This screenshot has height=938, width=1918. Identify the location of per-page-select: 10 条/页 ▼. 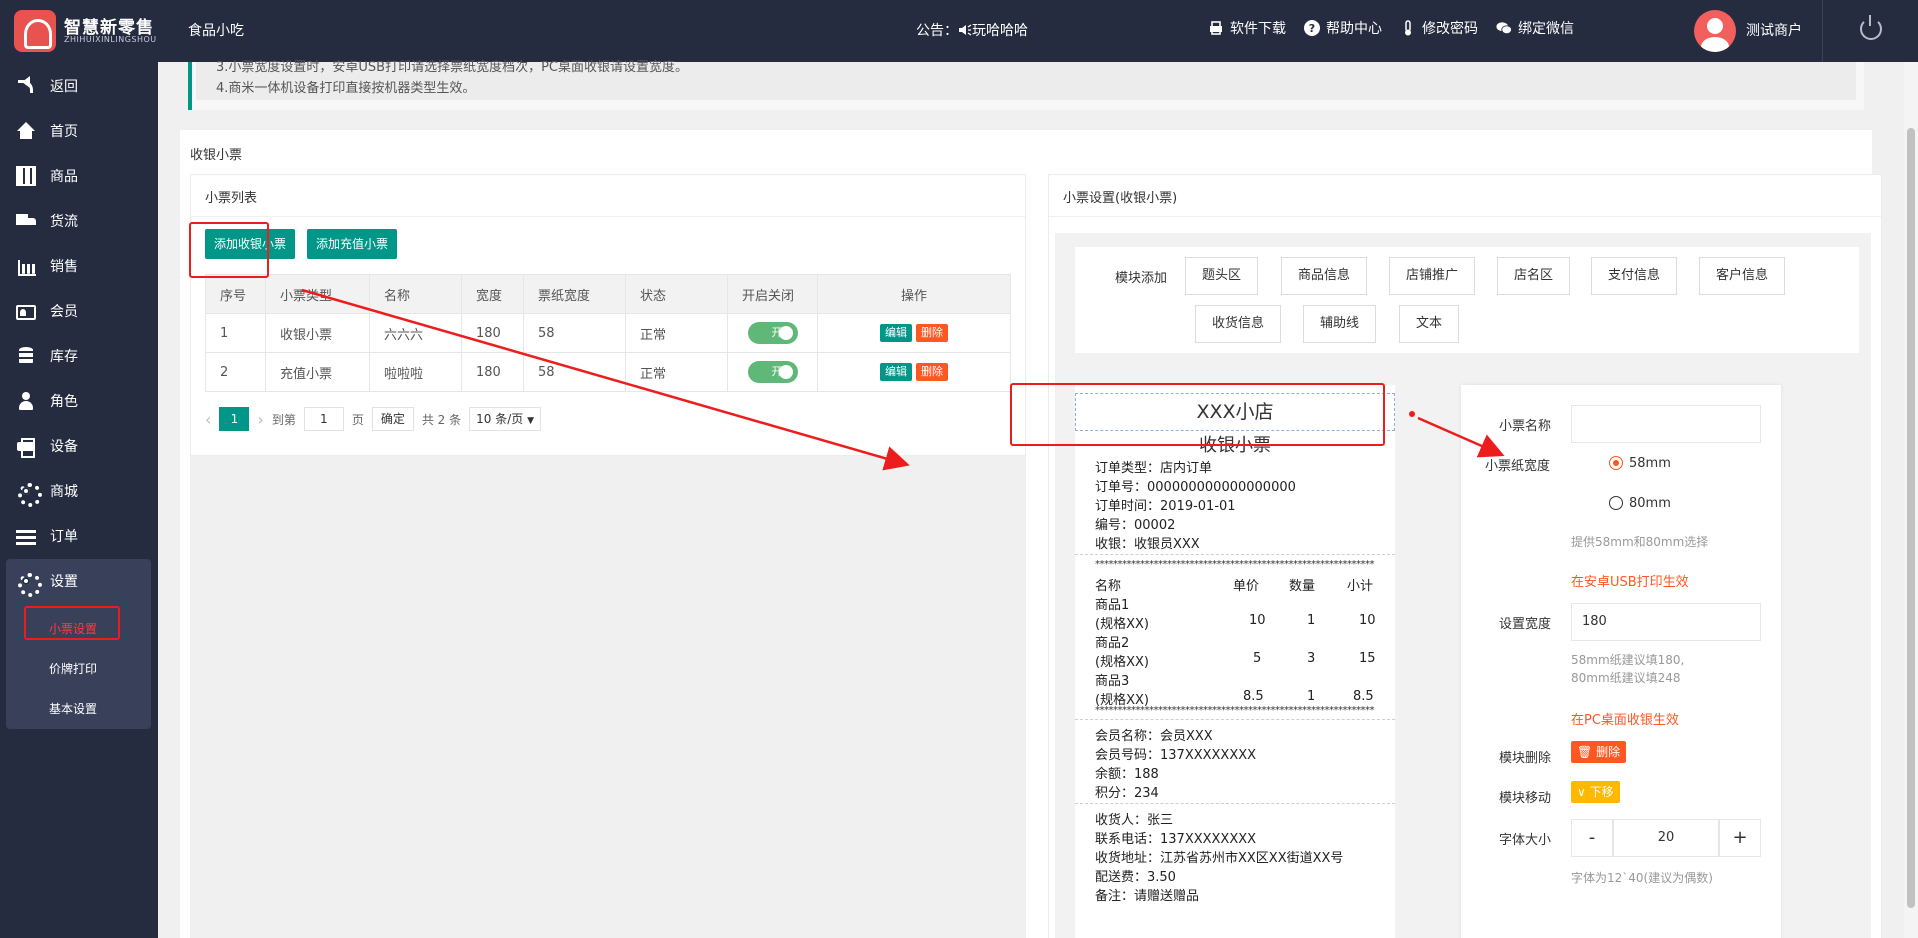
(505, 419).